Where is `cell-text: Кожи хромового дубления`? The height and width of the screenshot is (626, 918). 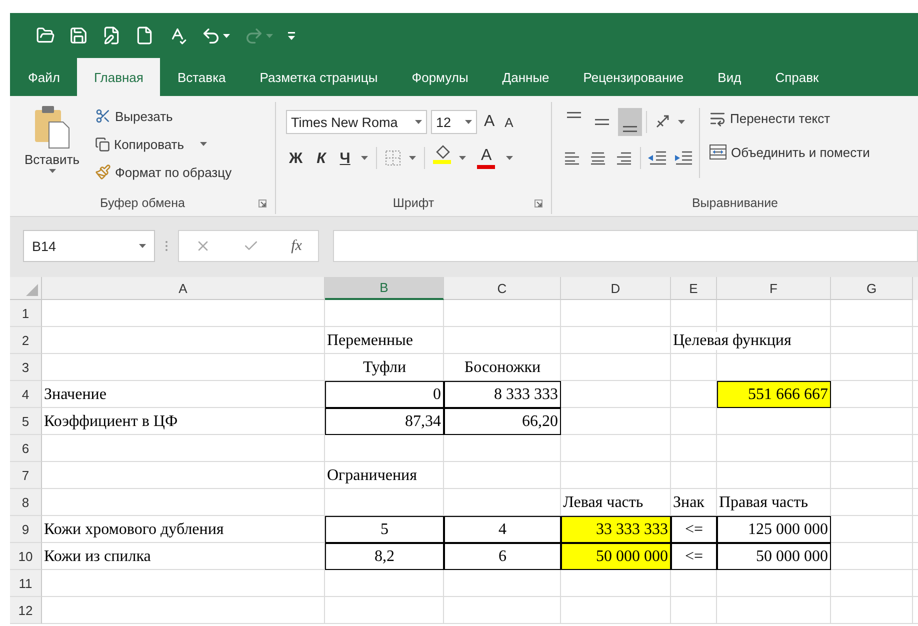
cell-text: Кожи хромового дубления is located at coordinates (134, 529).